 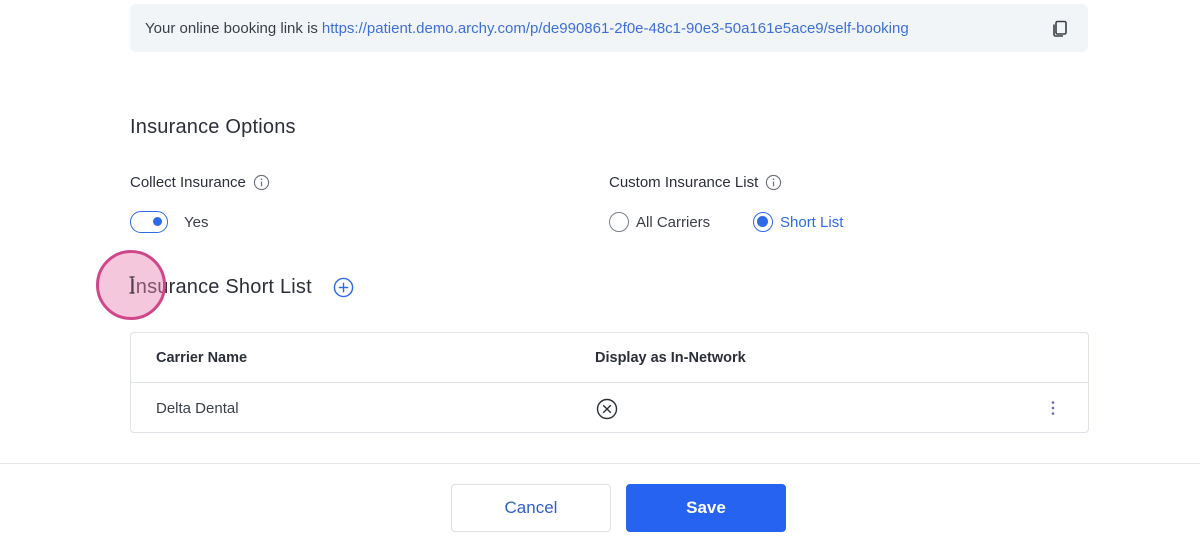 I want to click on cancel-button: Cancel, so click(x=531, y=508).